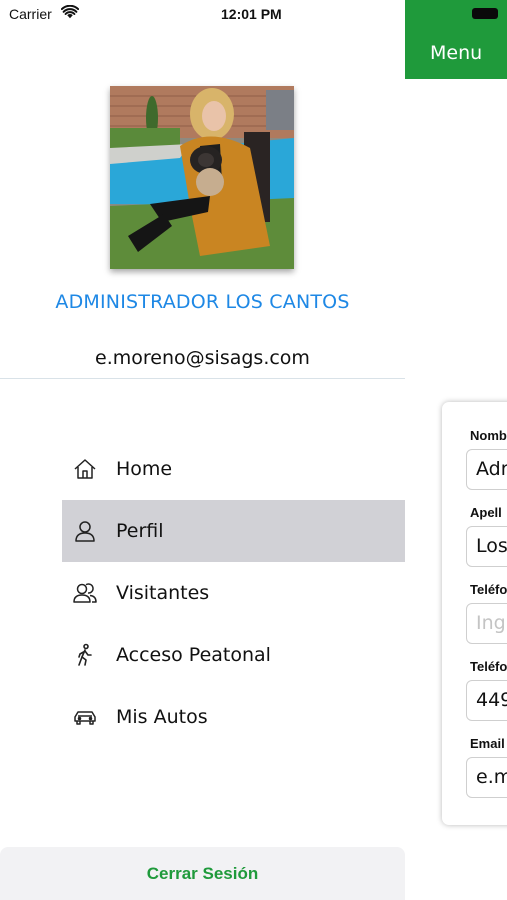 This screenshot has width=507, height=900. What do you see at coordinates (485, 13) in the screenshot?
I see `battery-icon` at bounding box center [485, 13].